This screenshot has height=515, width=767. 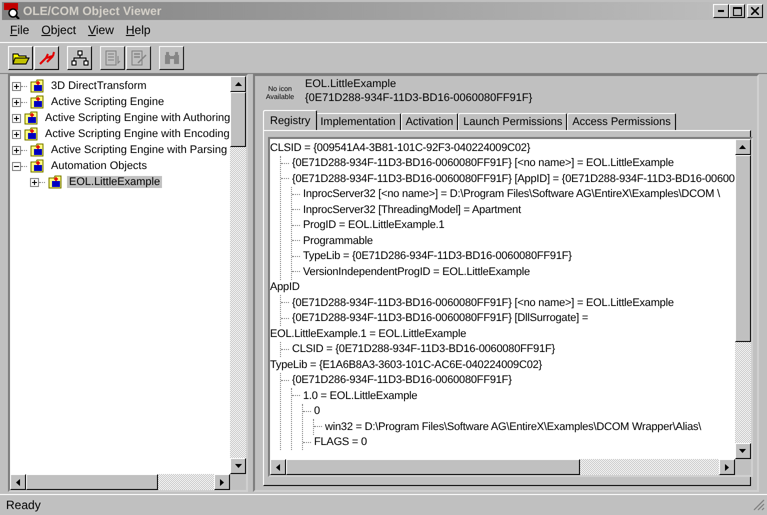 I want to click on registry-entry: CLSID = {0E71D288-934F-11D3-BD16-0060080FF91F}, so click(x=424, y=349).